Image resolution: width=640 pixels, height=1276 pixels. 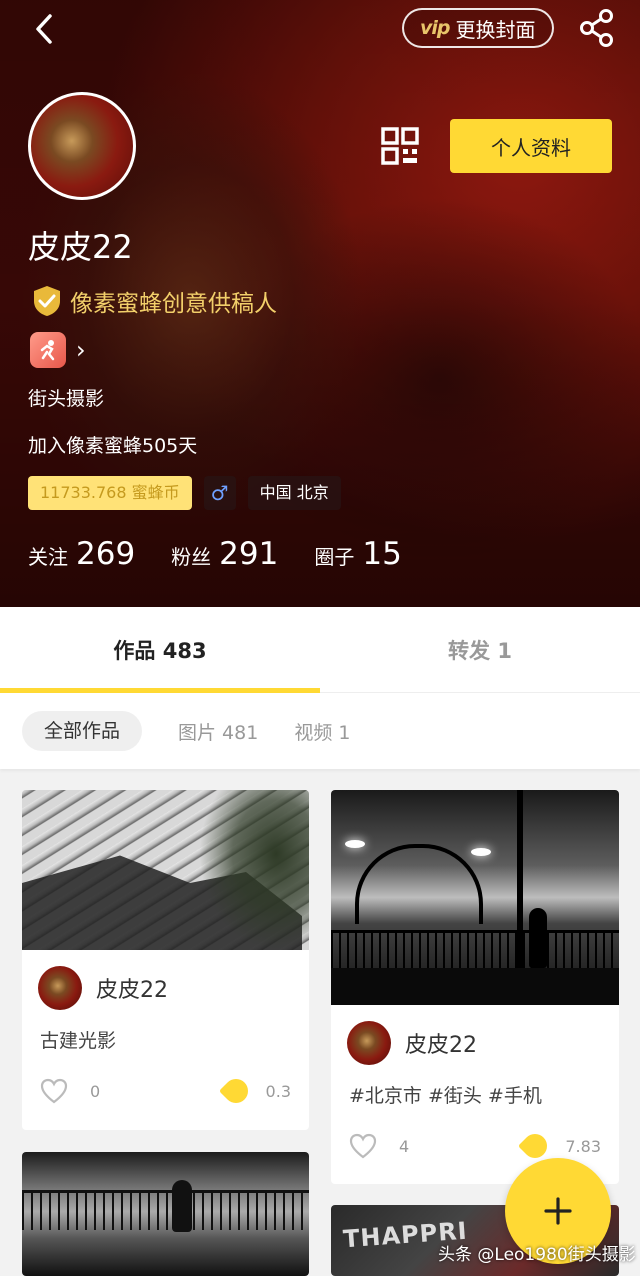 What do you see at coordinates (419, 884) in the screenshot?
I see `photo-lamp-arm` at bounding box center [419, 884].